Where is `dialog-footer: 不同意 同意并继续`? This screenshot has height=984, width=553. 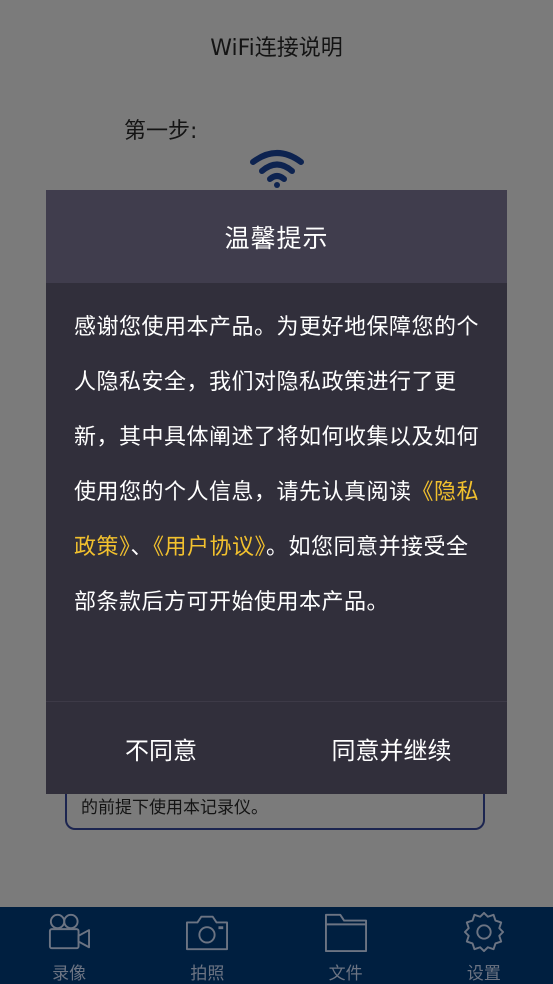 dialog-footer: 不同意 同意并继续 is located at coordinates (276, 748).